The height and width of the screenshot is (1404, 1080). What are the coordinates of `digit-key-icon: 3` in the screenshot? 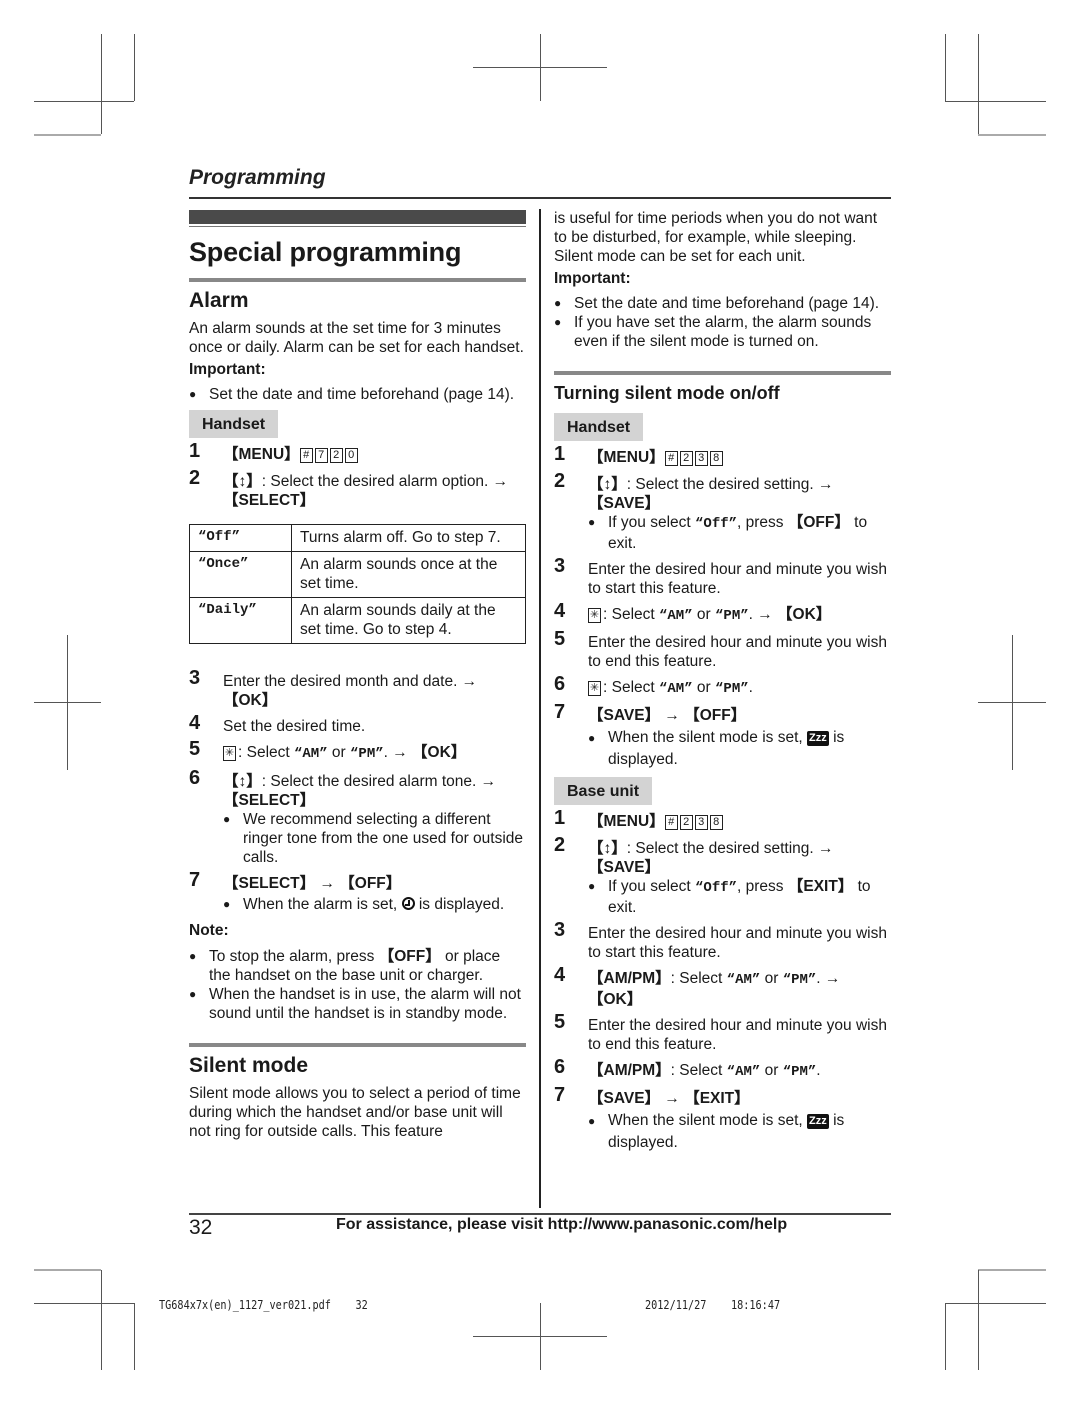 It's located at (701, 458).